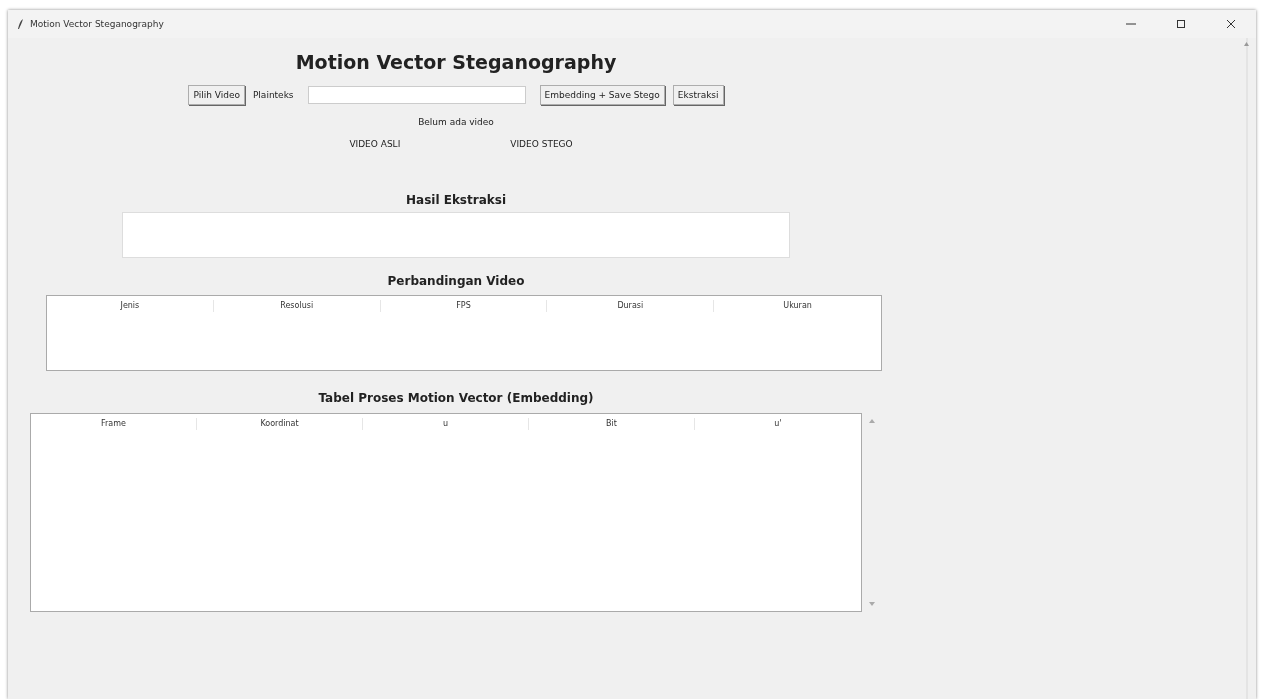  Describe the element at coordinates (21, 24) in the screenshot. I see `feather-icon` at that location.